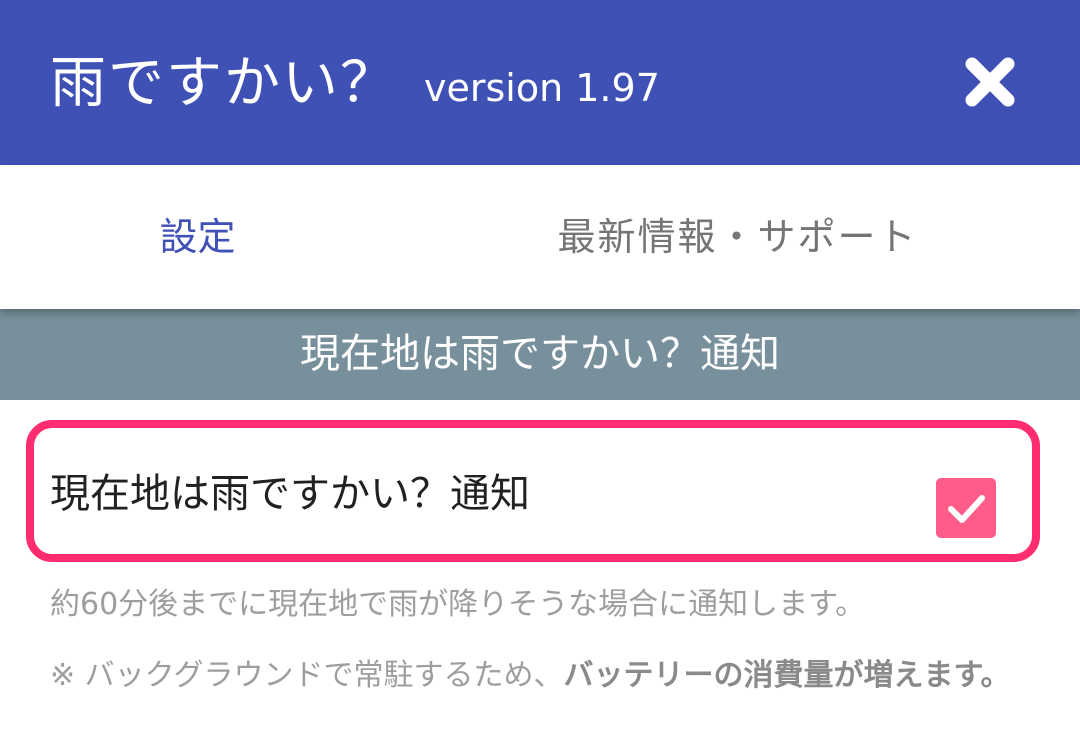 Image resolution: width=1080 pixels, height=744 pixels. What do you see at coordinates (458, 604) in the screenshot?
I see `setting-description: 約60分後までに現在地で雨が降りそうな場合に通知します。` at bounding box center [458, 604].